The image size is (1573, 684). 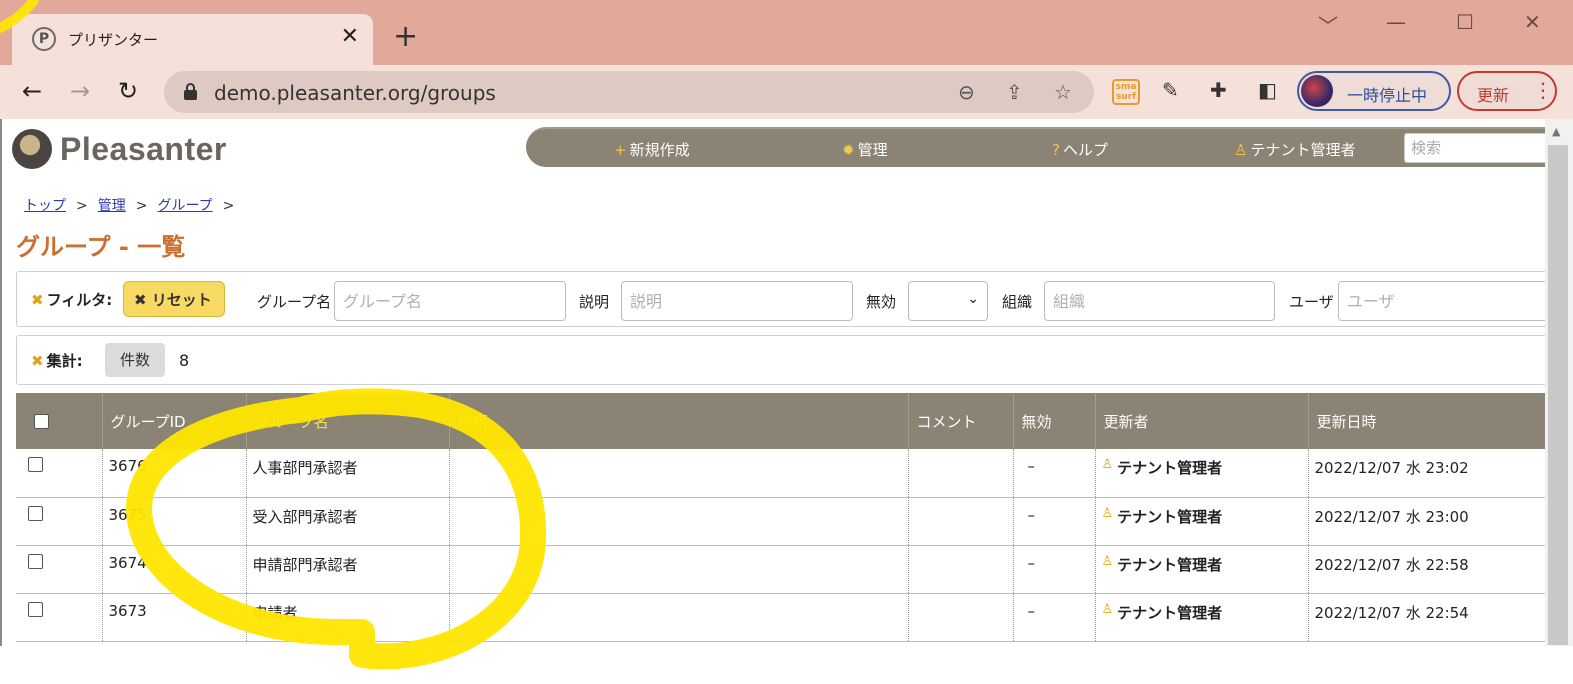 What do you see at coordinates (620, 150) in the screenshot?
I see `plus-icon: +` at bounding box center [620, 150].